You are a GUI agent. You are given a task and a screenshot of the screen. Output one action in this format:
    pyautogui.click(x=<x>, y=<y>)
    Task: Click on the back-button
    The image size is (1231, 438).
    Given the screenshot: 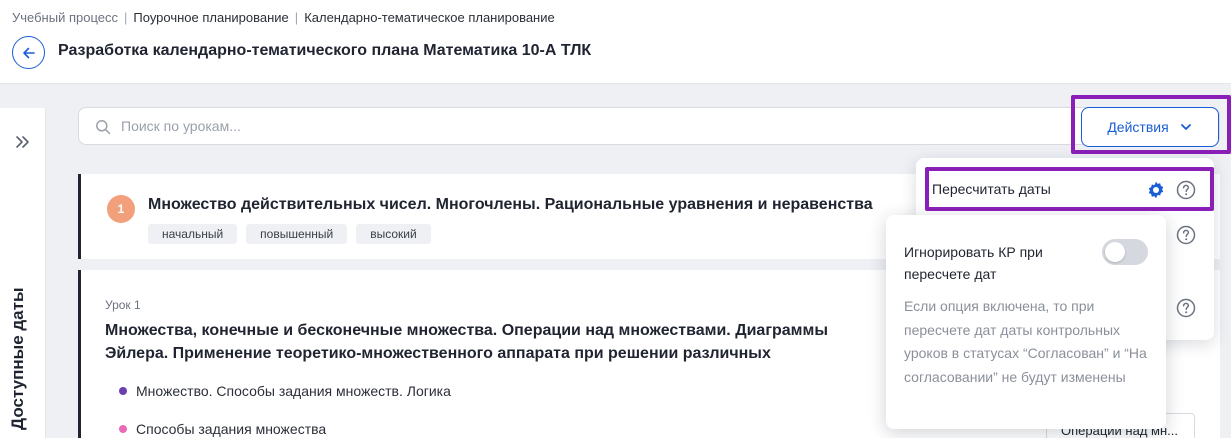 What is the action you would take?
    pyautogui.click(x=28, y=52)
    